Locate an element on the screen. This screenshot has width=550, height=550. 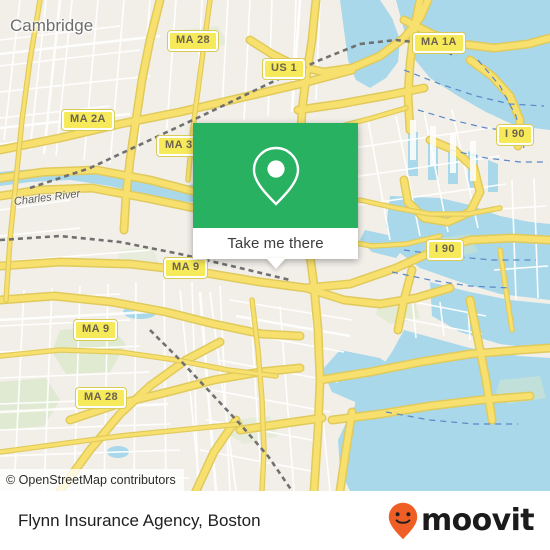
footer-bar: Flynn Insurance Agency, Boston moovit is located at coordinates (275, 520).